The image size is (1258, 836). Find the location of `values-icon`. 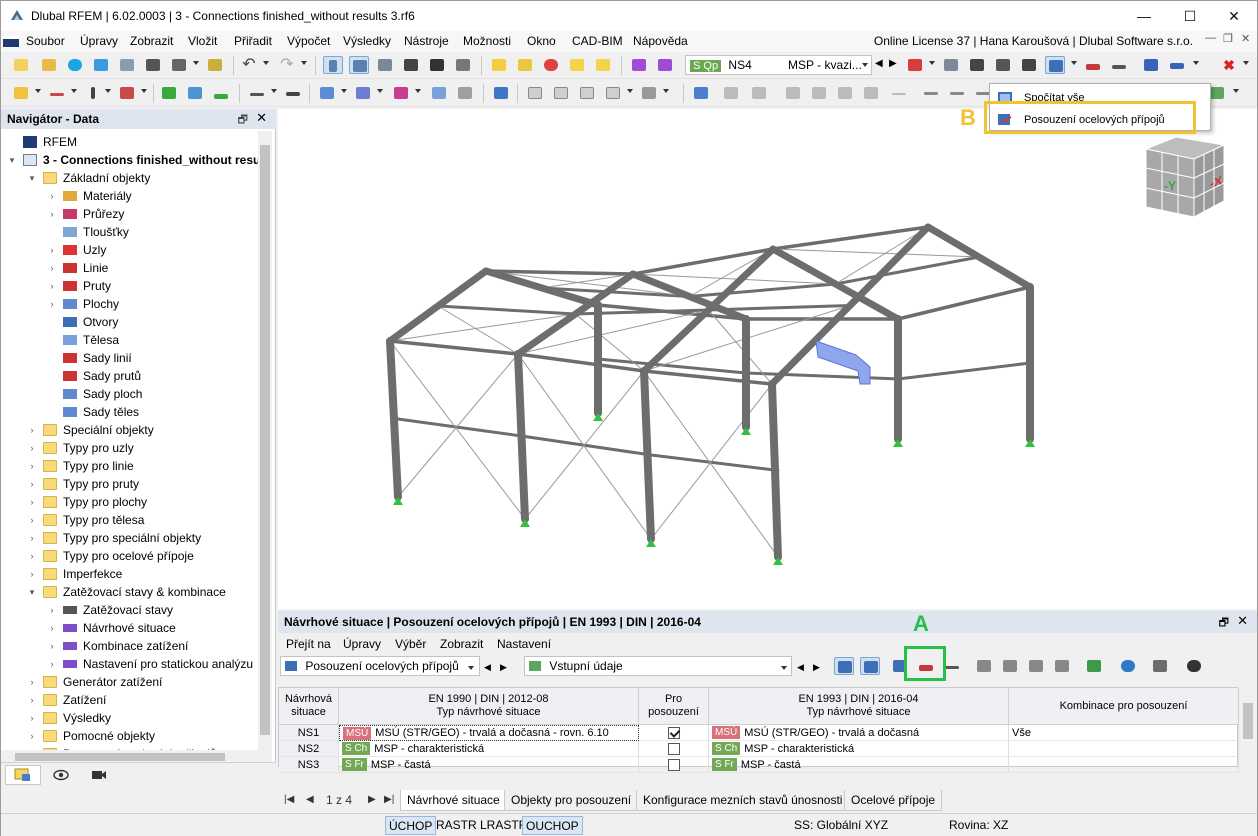

values-icon is located at coordinates (977, 65).